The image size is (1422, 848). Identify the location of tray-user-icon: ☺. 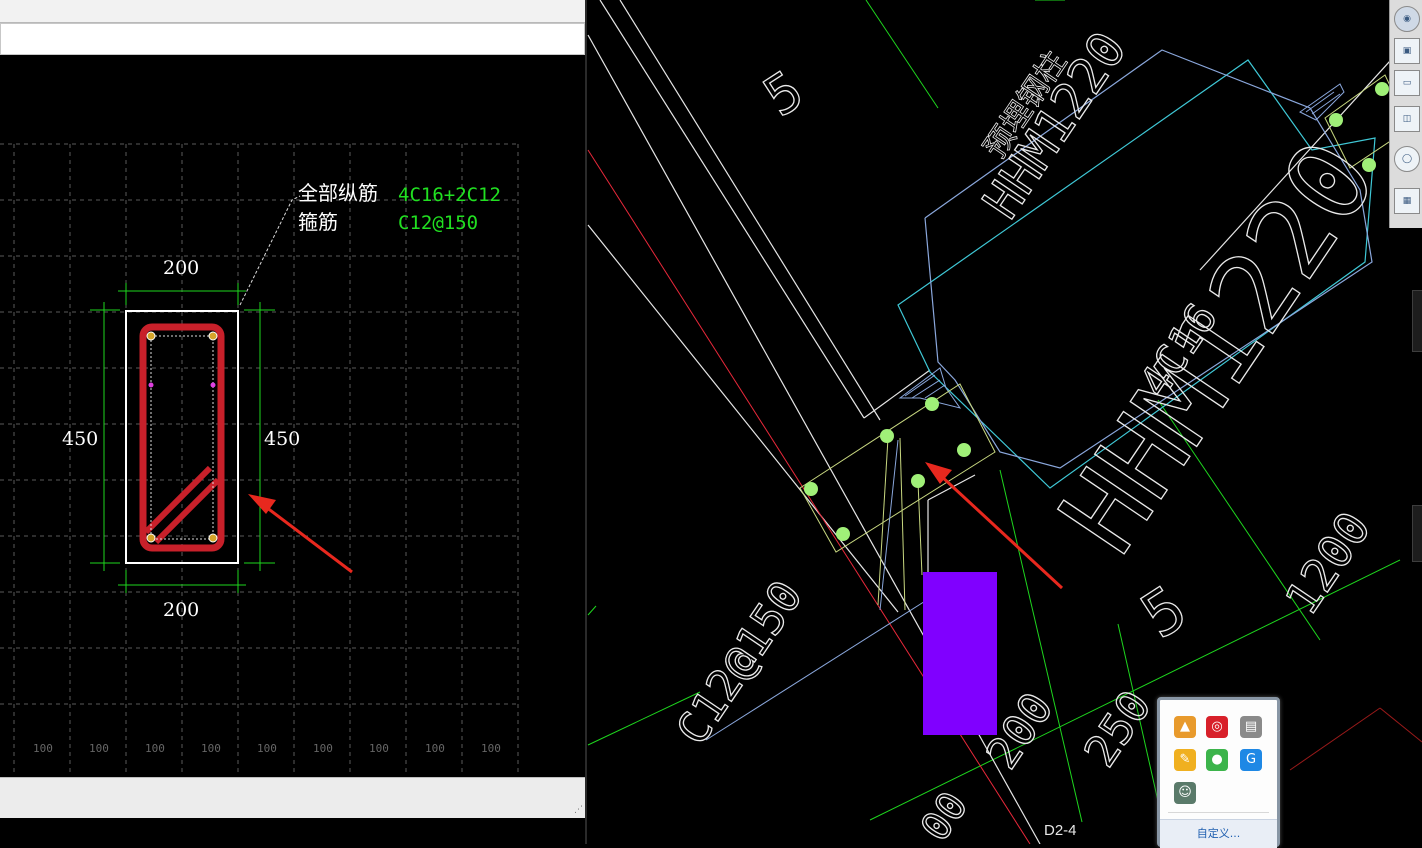
(1185, 793).